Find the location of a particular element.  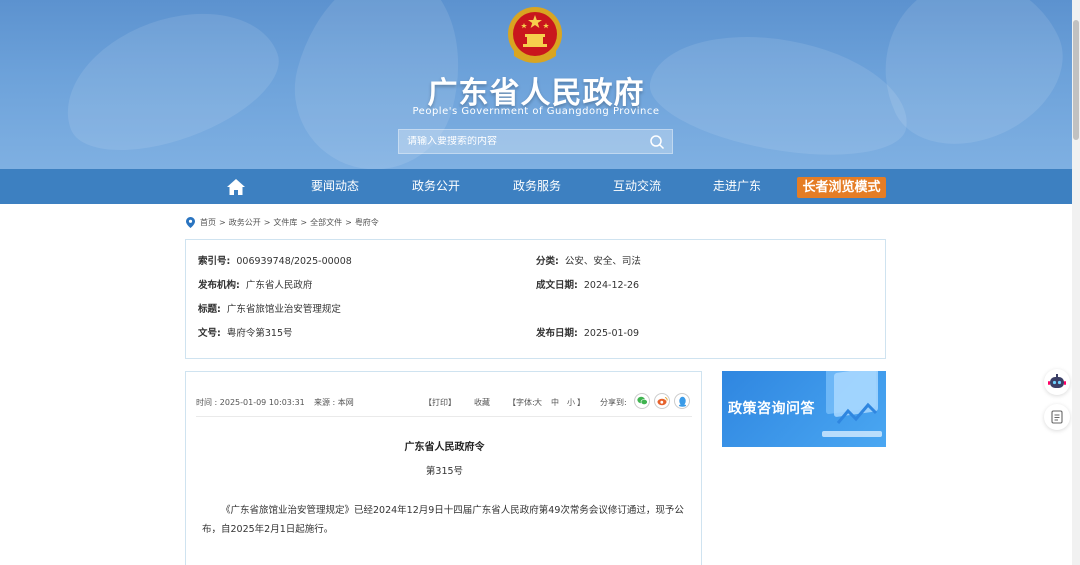

info-published-value: 2025-01-09 is located at coordinates (611, 333).